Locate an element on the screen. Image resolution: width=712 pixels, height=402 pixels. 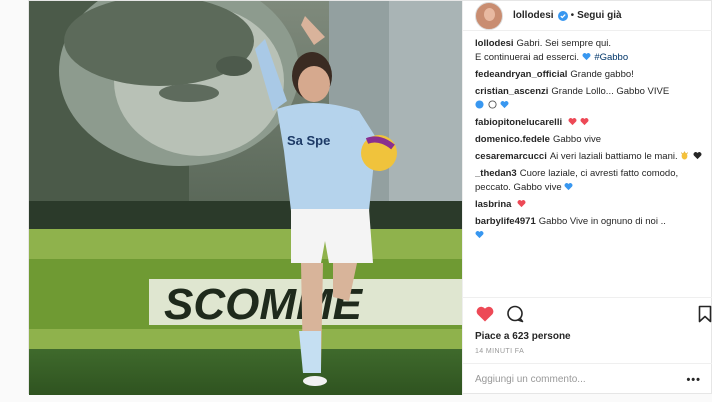
add-comment-bar: Aggiungi un commento... ••• is located at coordinates (587, 379).